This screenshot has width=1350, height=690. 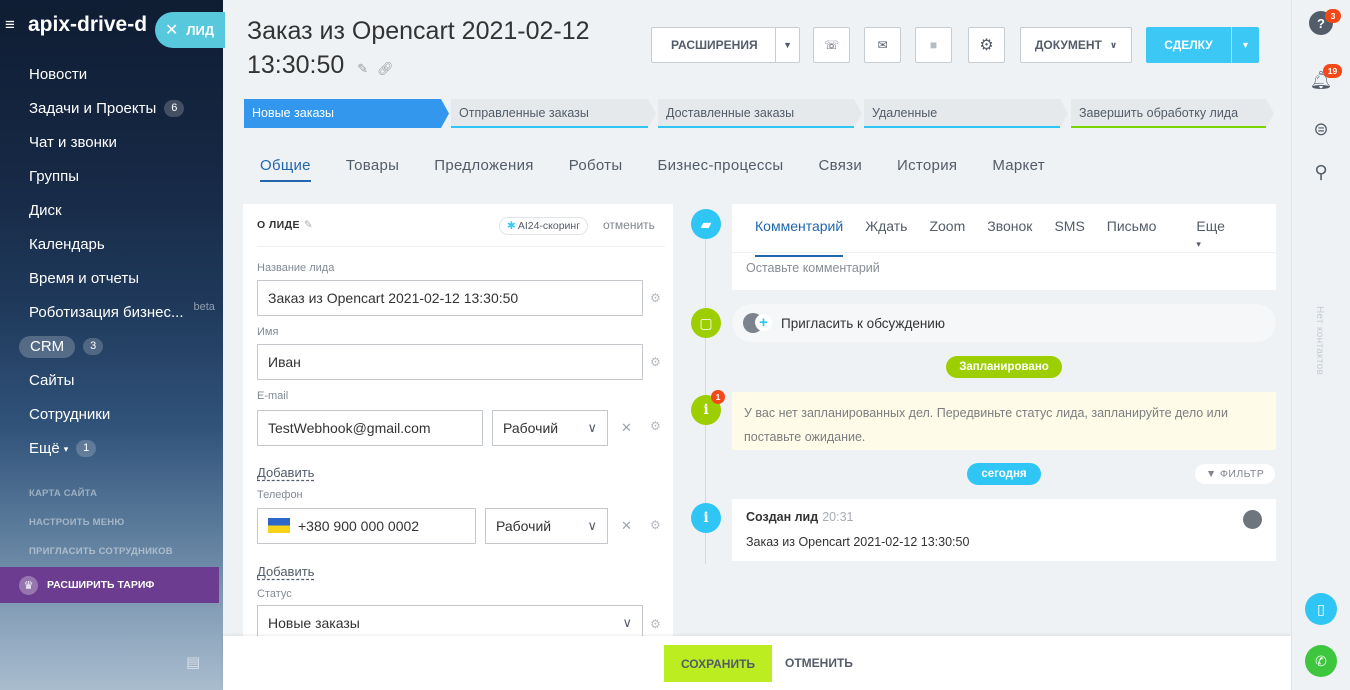 What do you see at coordinates (626, 428) in the screenshot?
I see `remove-email-icon: ✕` at bounding box center [626, 428].